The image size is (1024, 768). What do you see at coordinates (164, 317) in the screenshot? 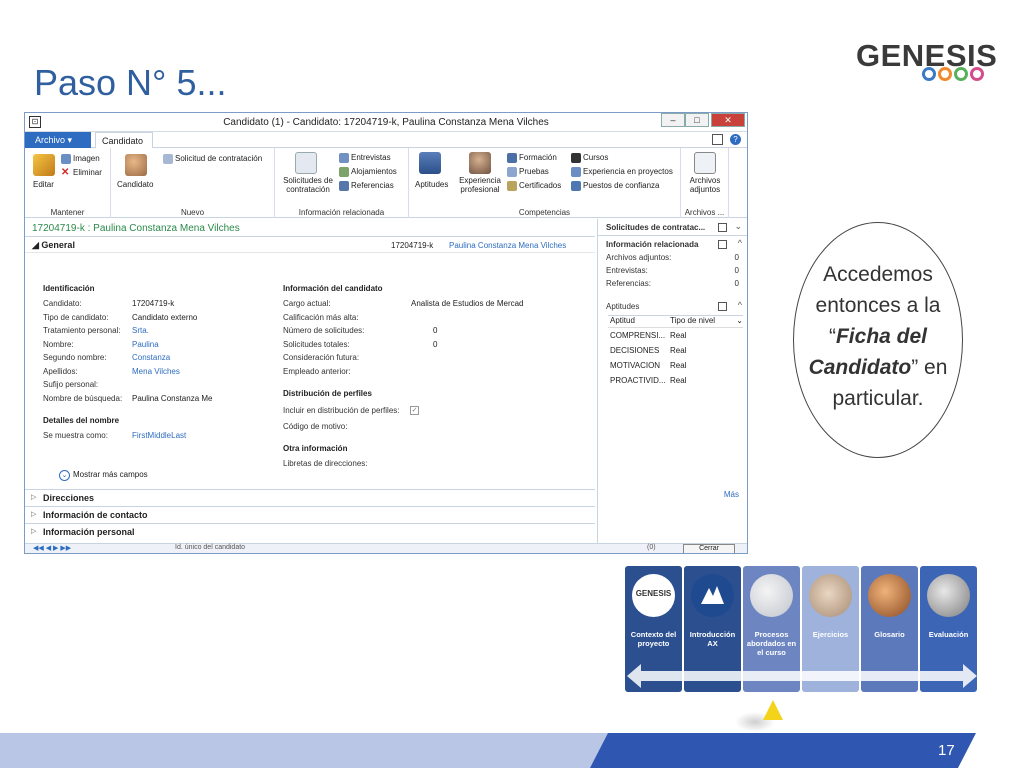
I see `identificacion-field: Candidato externo` at bounding box center [164, 317].